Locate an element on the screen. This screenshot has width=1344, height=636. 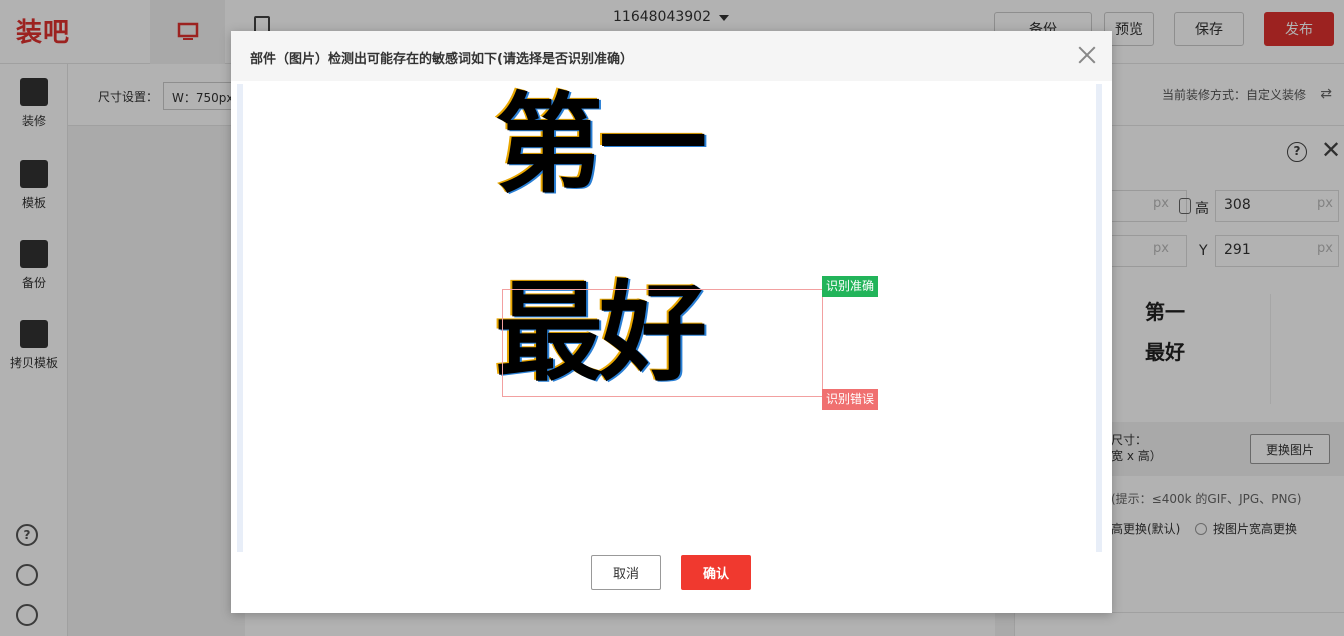
close-icon is located at coordinates (1087, 55).